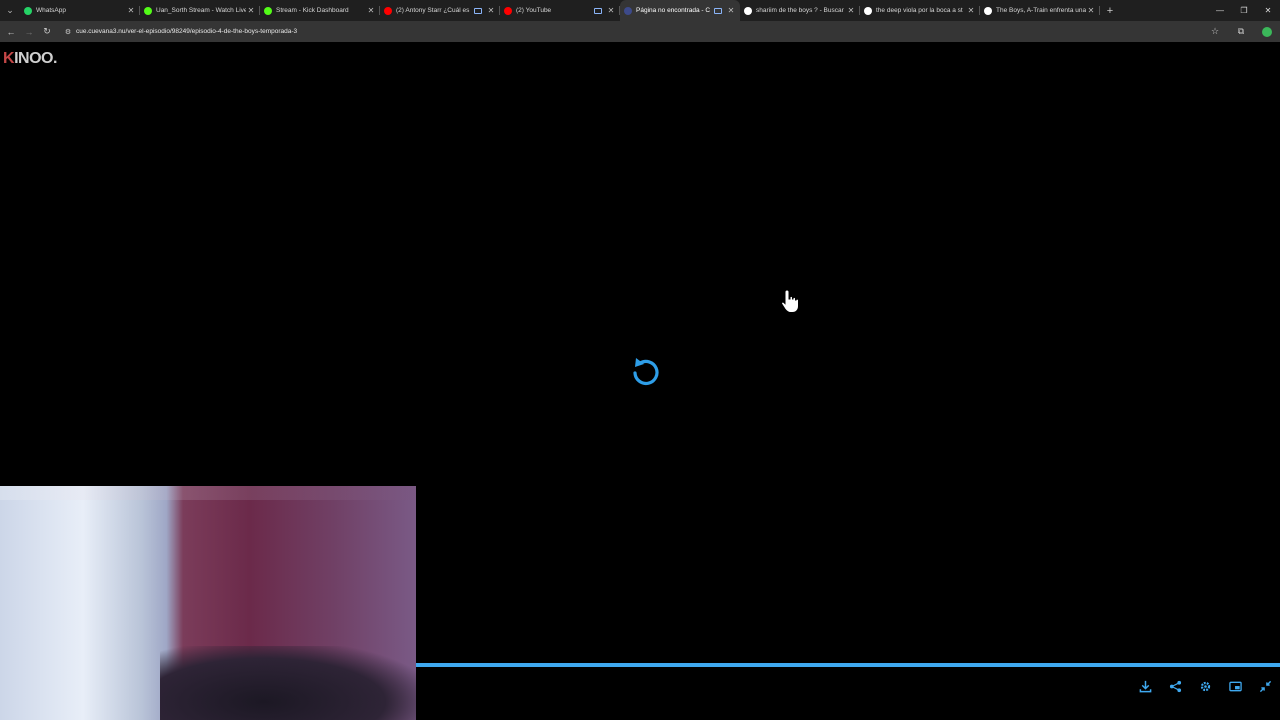 Image resolution: width=1280 pixels, height=720 pixels. I want to click on player-controls, so click(1205, 686).